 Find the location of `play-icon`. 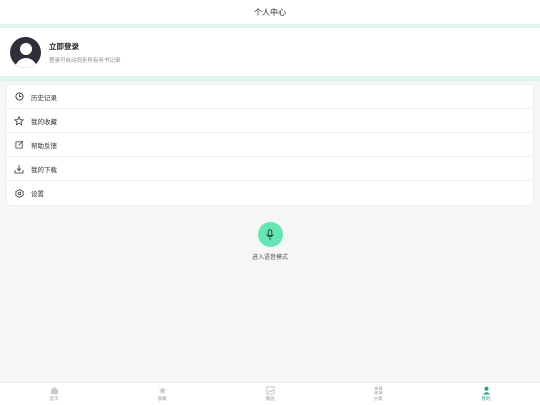

play-icon is located at coordinates (270, 390).